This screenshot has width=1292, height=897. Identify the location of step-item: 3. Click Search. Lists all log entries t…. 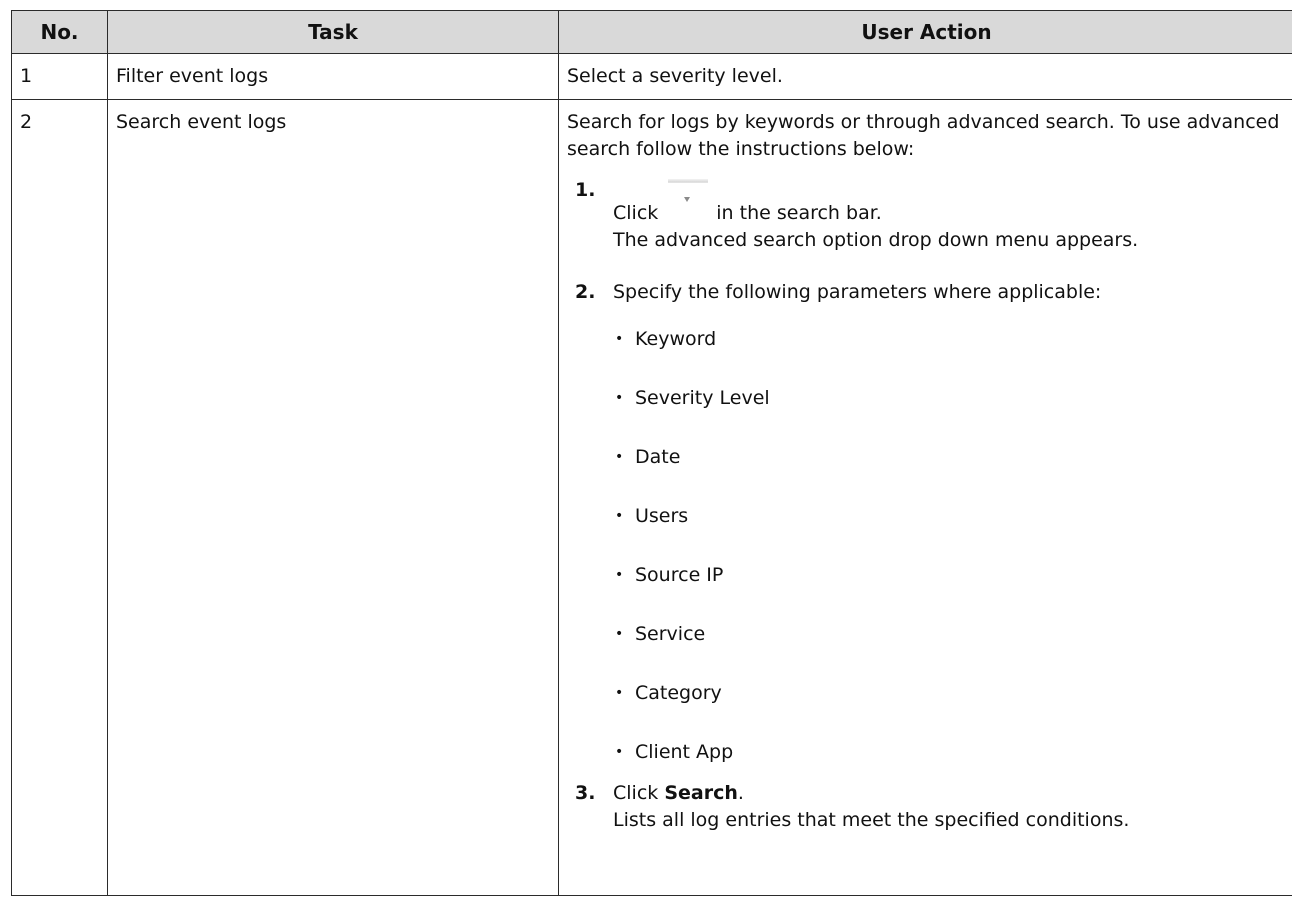
(930, 807).